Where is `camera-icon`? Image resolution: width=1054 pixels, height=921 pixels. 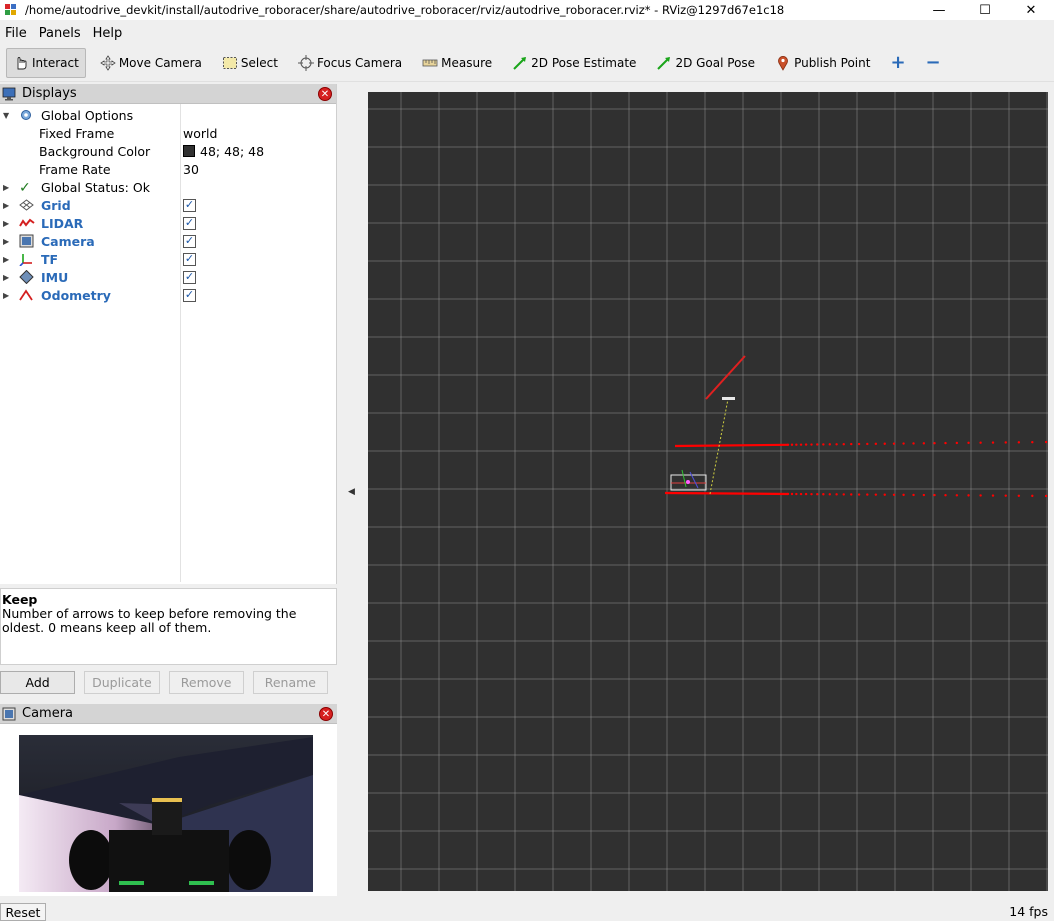 camera-icon is located at coordinates (9, 714).